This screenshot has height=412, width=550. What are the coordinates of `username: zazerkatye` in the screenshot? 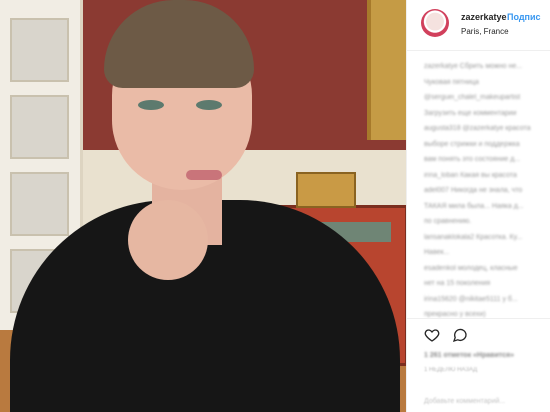 It's located at (484, 17).